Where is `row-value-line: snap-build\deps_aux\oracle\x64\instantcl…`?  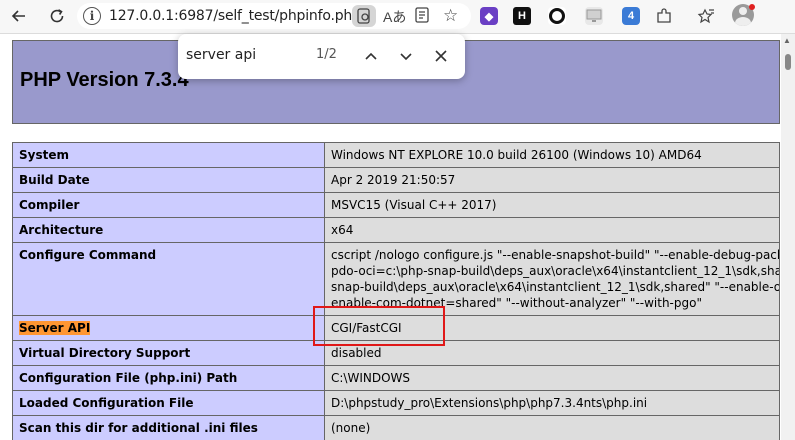
row-value-line: snap-build\deps_aux\oracle\x64\instantcl… is located at coordinates (555, 287).